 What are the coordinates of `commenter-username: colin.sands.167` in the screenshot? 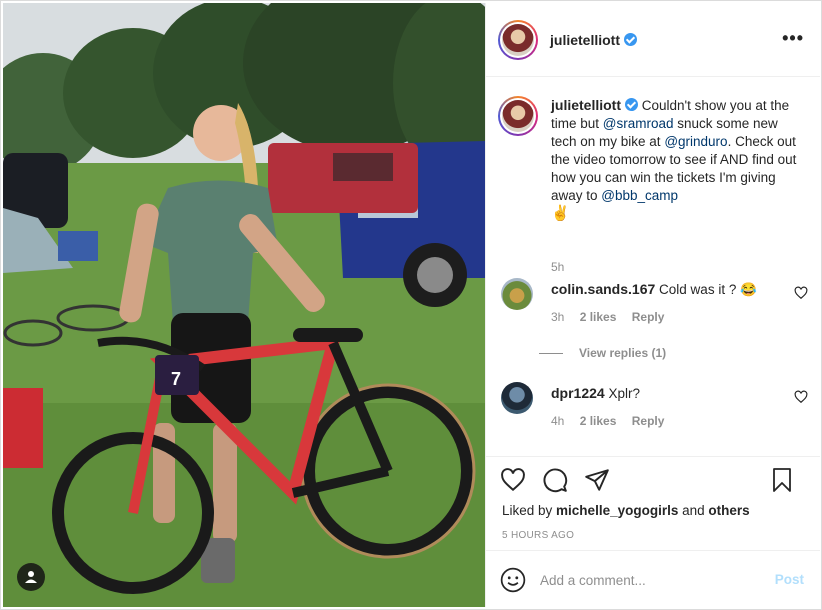 It's located at (603, 289).